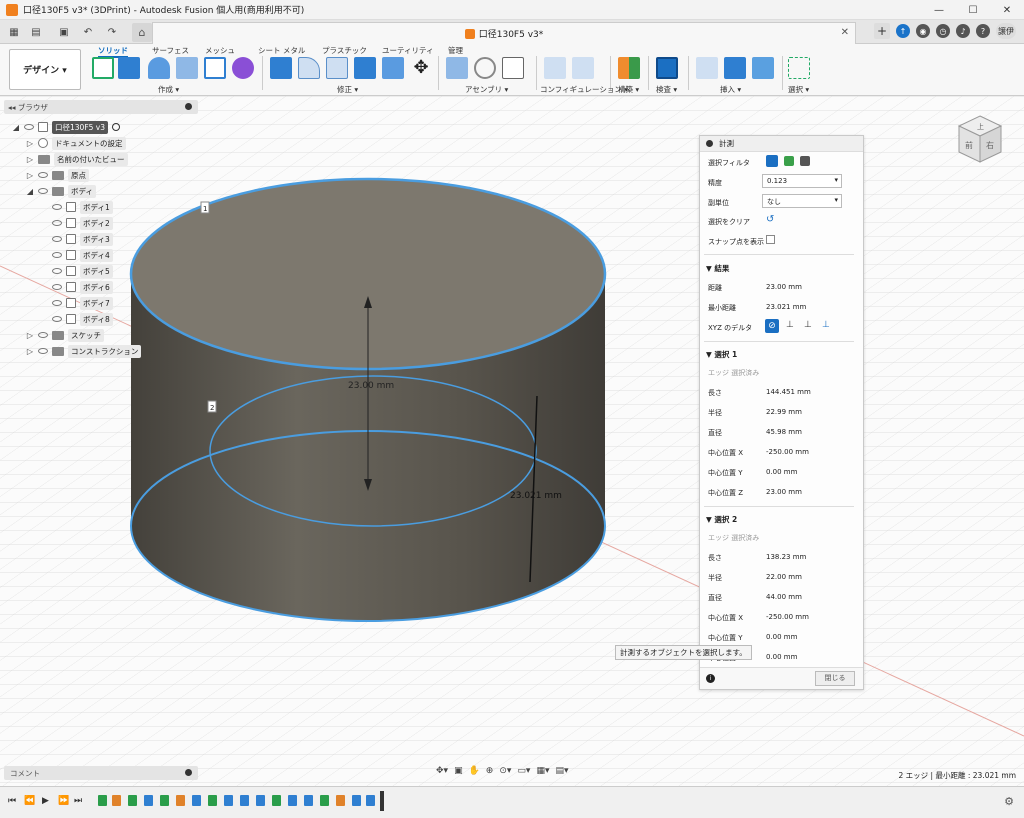  Describe the element at coordinates (408, 50) in the screenshot. I see `tab-utilities: ユーティリティ` at that location.